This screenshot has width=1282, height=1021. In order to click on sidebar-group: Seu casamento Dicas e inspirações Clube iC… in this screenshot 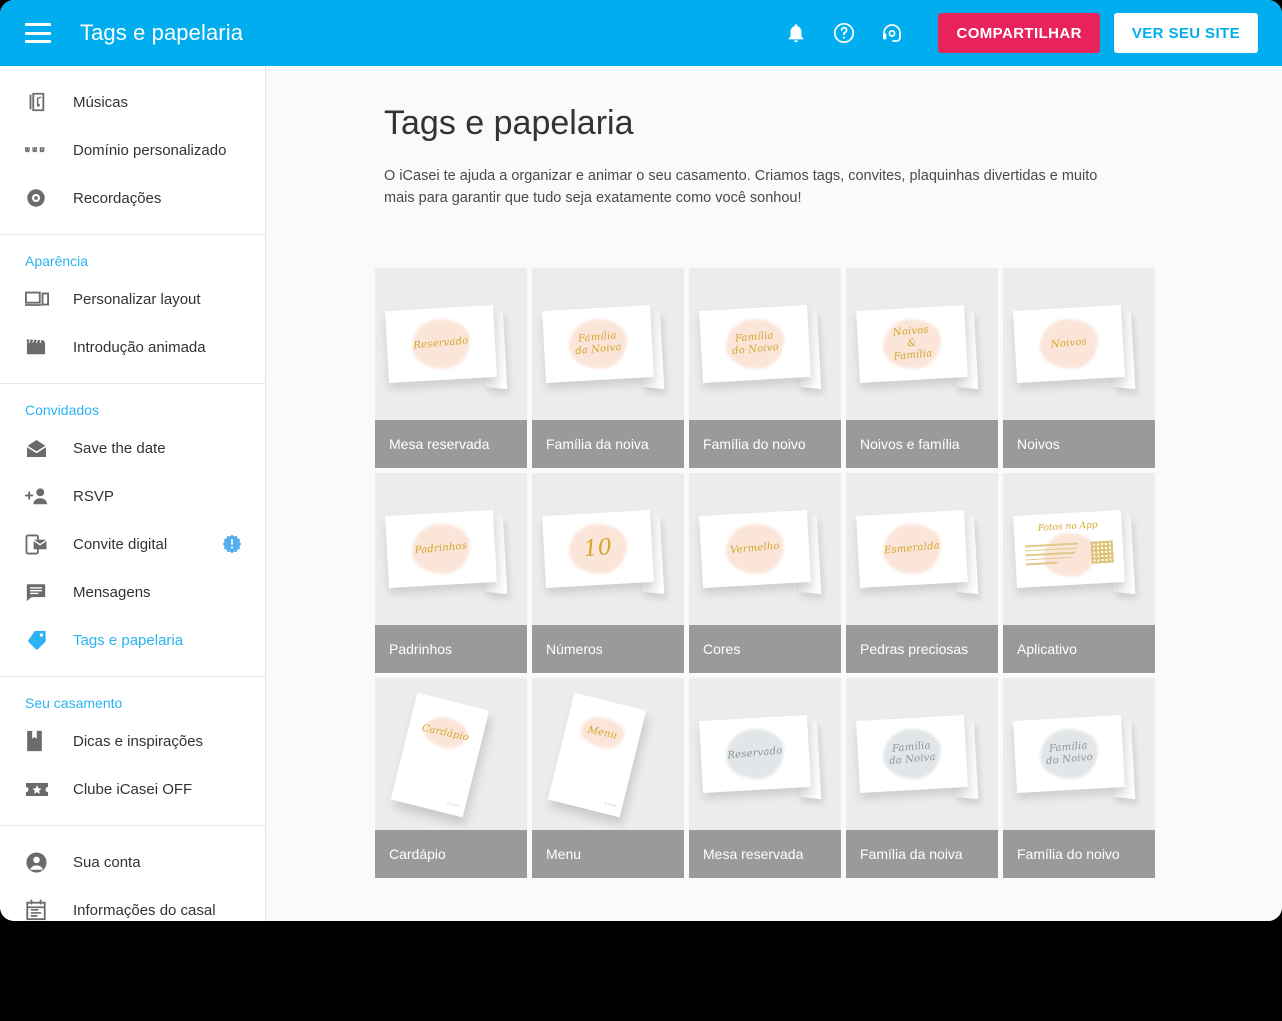, I will do `click(132, 751)`.